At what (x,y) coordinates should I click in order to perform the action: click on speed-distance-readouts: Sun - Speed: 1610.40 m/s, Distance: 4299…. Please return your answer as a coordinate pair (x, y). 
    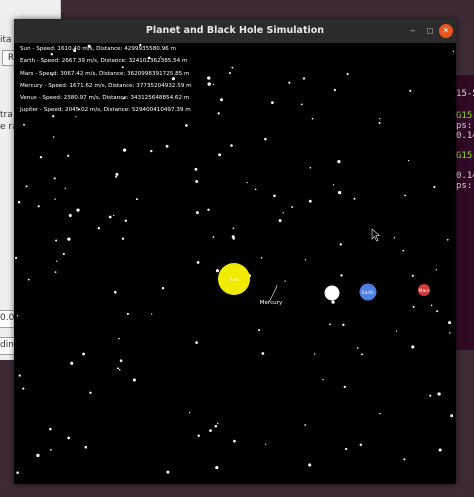
    Looking at the image, I should click on (106, 80).